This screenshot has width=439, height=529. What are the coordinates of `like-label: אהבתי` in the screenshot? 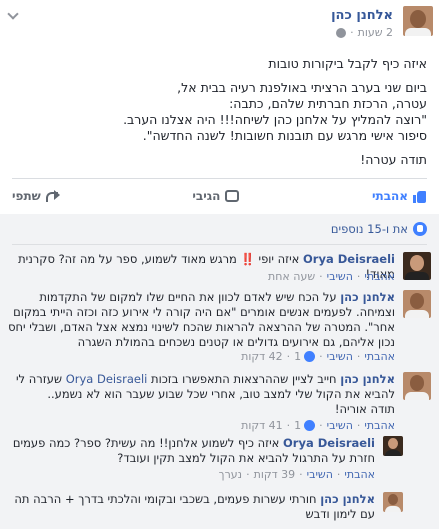 It's located at (389, 196).